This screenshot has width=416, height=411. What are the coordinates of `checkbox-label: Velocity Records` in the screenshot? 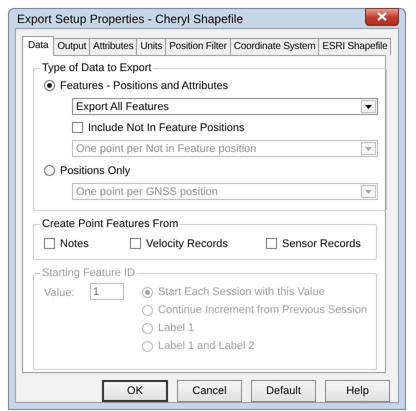 It's located at (187, 244).